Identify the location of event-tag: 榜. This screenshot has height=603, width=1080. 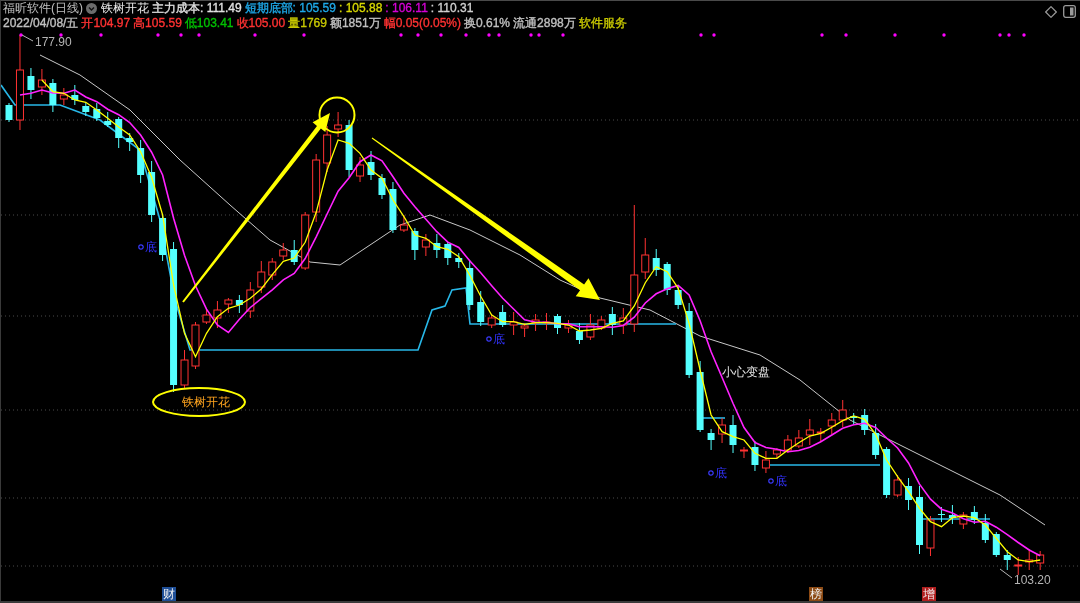
(816, 594).